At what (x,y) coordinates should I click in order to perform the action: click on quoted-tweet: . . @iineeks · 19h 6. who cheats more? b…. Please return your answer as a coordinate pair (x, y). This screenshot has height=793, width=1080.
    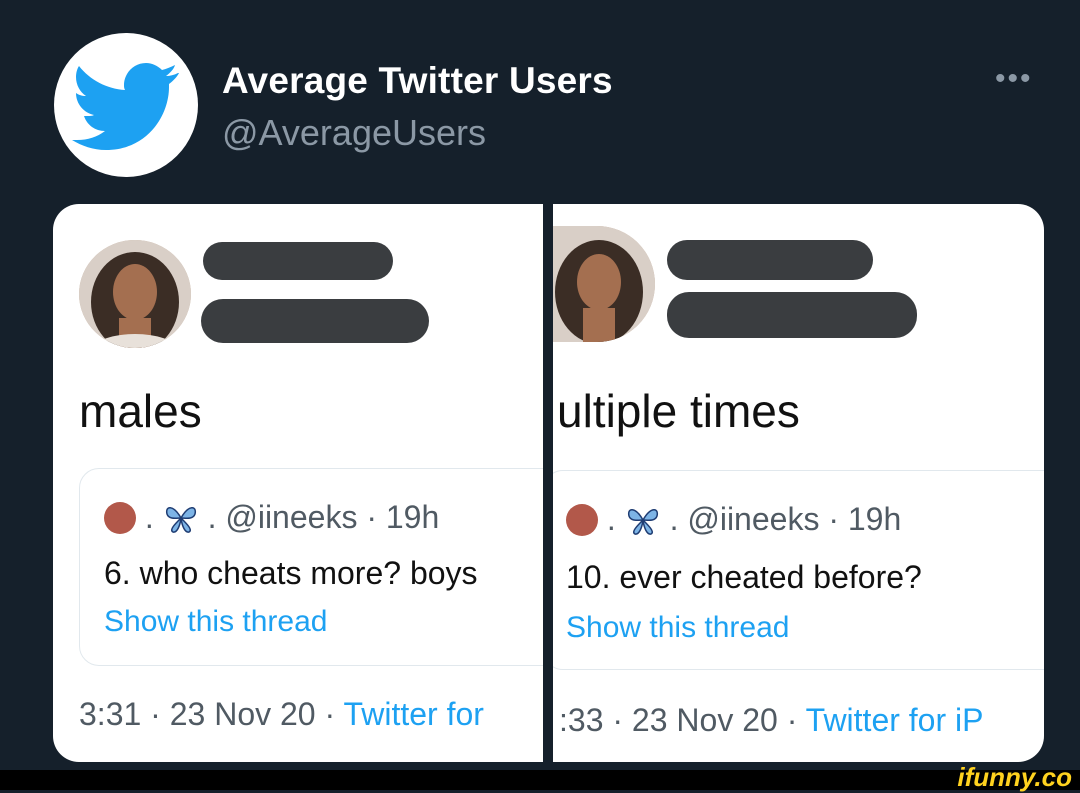
    Looking at the image, I should click on (311, 567).